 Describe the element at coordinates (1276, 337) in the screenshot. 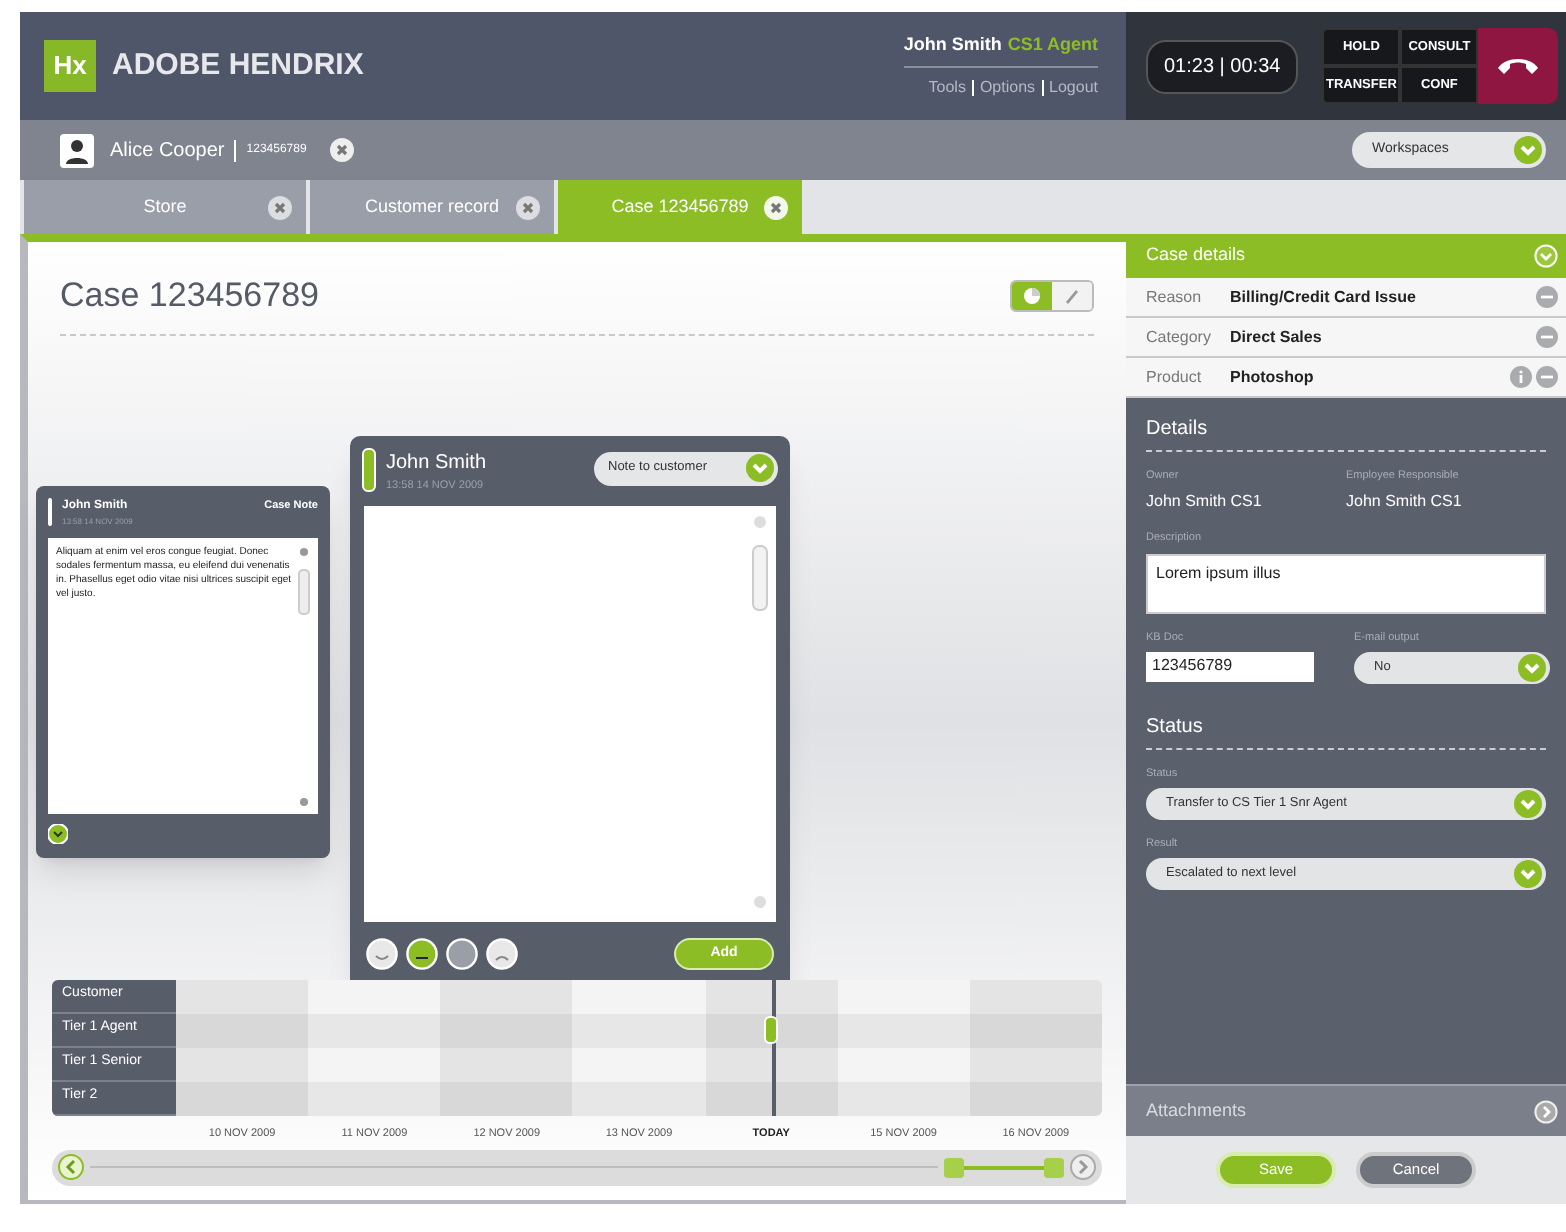

I see `field-value: Direct Sales` at that location.